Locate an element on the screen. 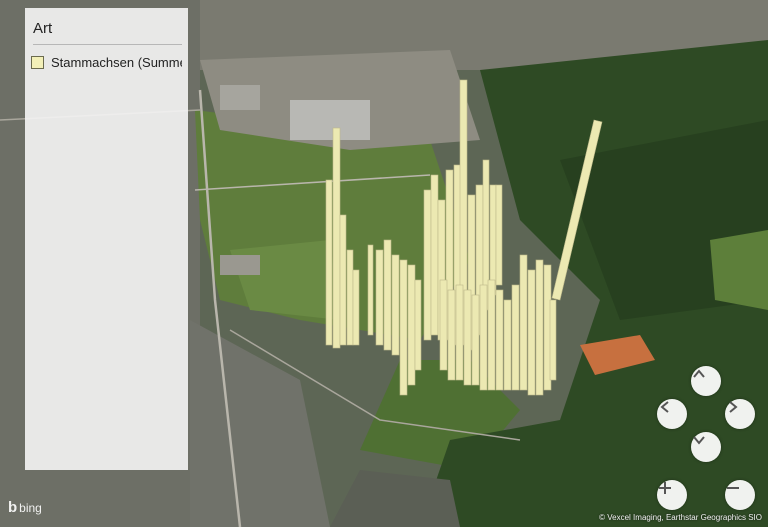  plus-icon is located at coordinates (665, 488).